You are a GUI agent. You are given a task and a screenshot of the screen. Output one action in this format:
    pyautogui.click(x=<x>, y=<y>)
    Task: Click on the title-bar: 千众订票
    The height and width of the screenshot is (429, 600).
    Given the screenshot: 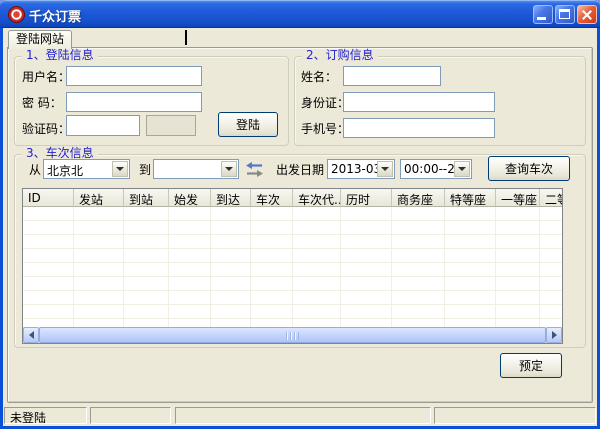 What is the action you would take?
    pyautogui.click(x=300, y=14)
    